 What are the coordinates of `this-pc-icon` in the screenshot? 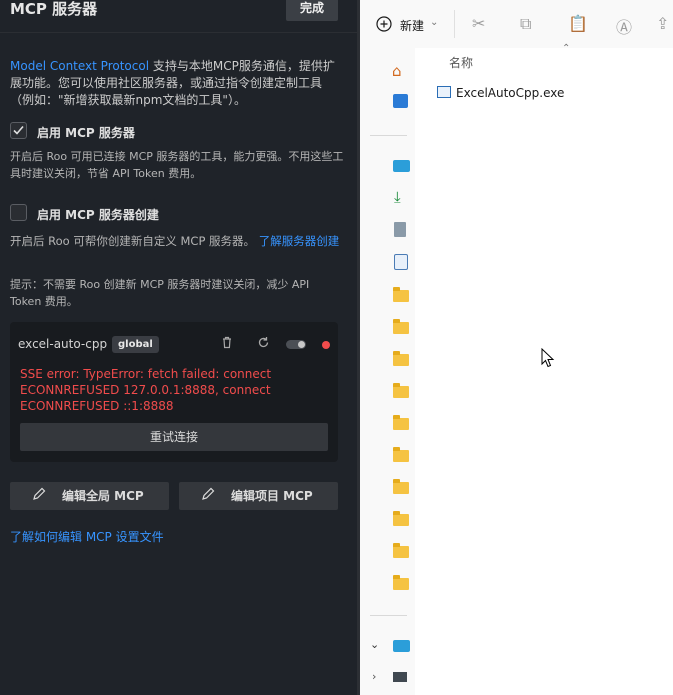 It's located at (401, 646).